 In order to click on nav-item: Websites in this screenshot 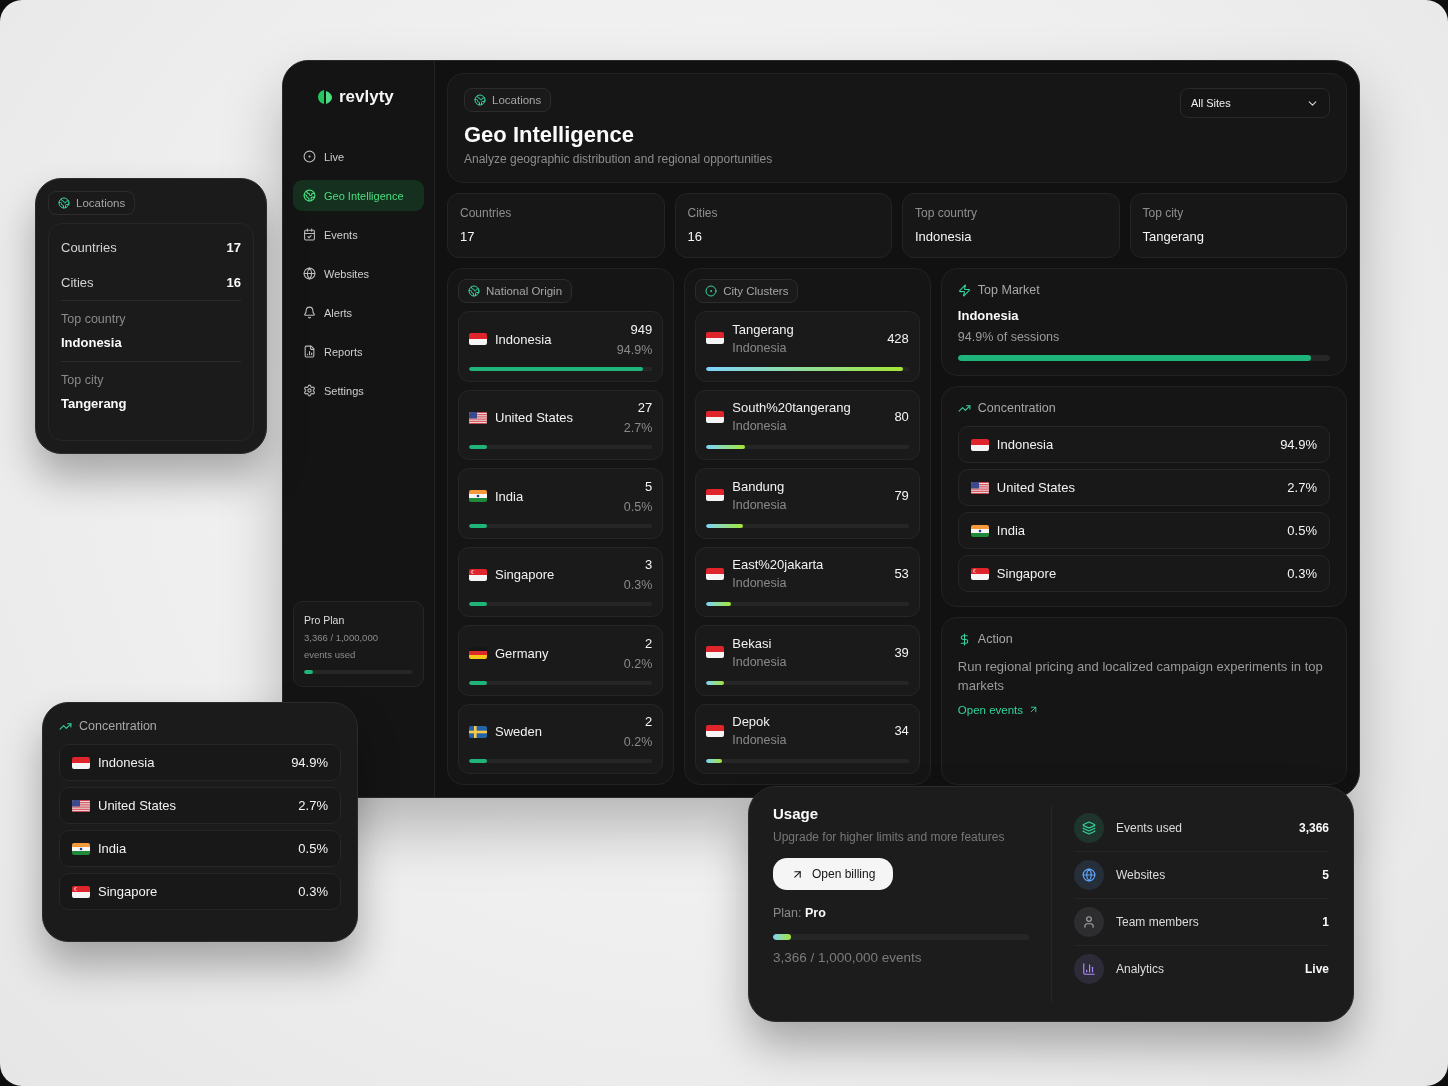, I will do `click(358, 273)`.